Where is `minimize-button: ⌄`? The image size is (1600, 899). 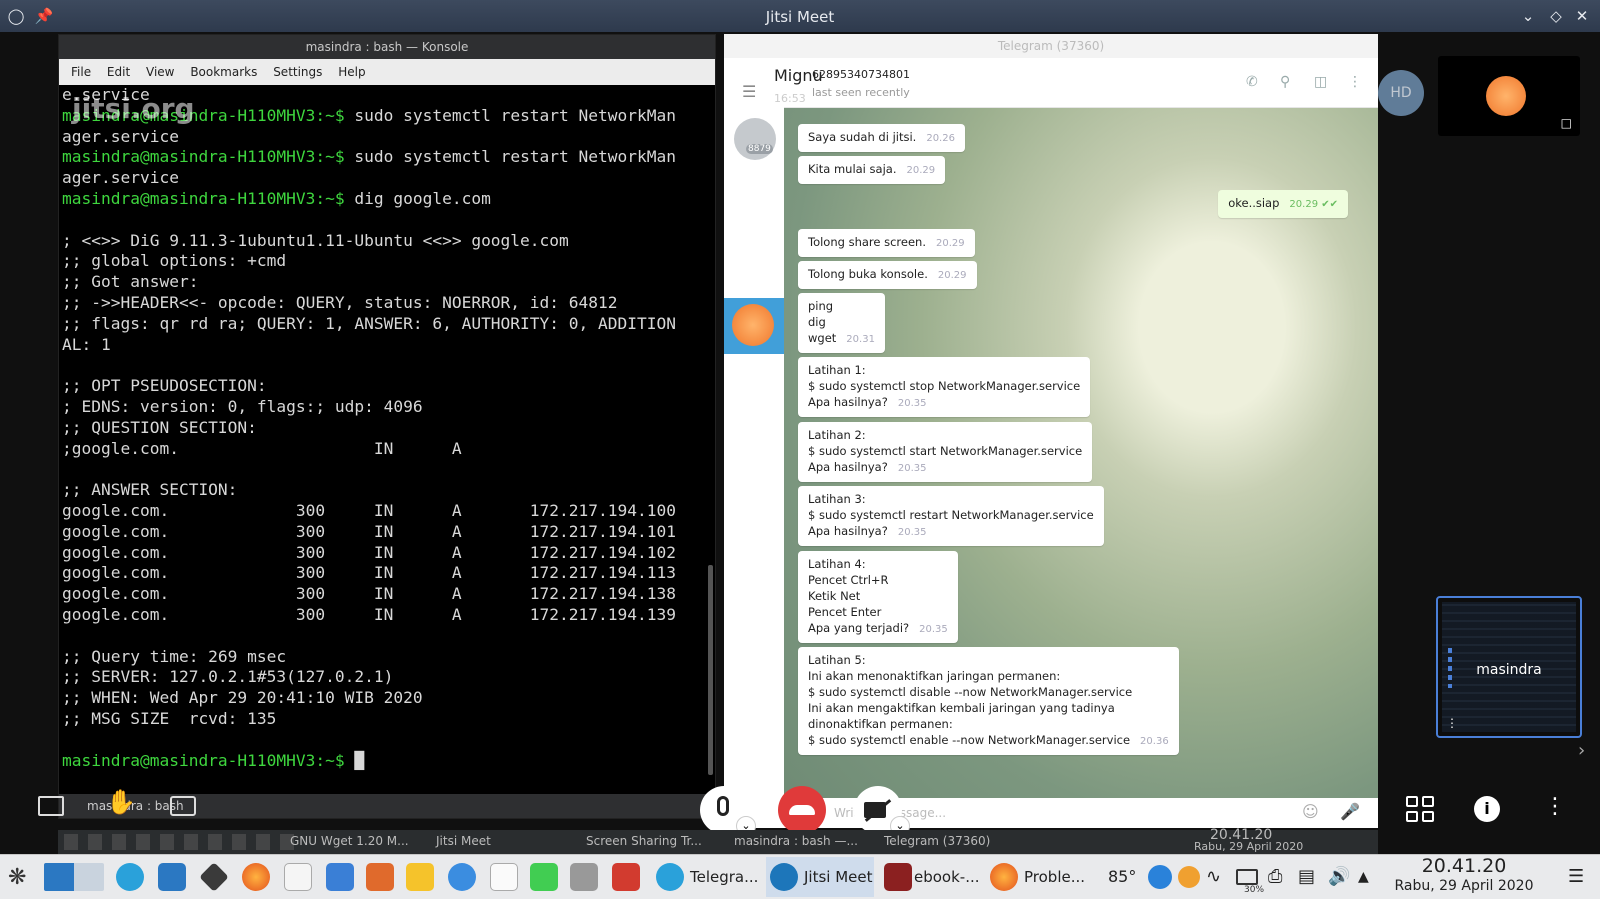 minimize-button: ⌄ is located at coordinates (1528, 16).